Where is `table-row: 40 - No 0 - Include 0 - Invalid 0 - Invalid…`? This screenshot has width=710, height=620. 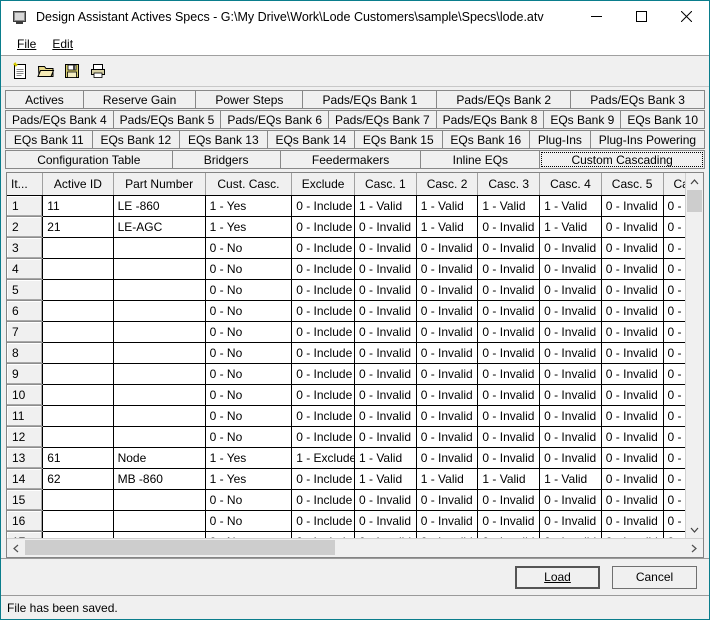
table-row: 40 - No 0 - Include 0 - Invalid 0 - Invalid… is located at coordinates (346, 269).